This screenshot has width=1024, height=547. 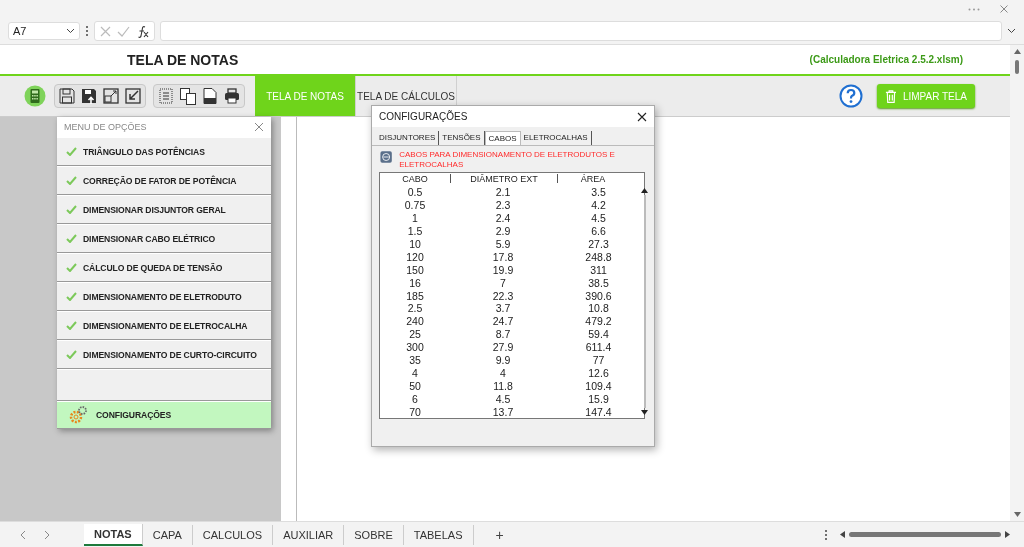 What do you see at coordinates (886, 59) in the screenshot?
I see `file-name: (Calculadora Eletrica 2.5.2.xlsm)` at bounding box center [886, 59].